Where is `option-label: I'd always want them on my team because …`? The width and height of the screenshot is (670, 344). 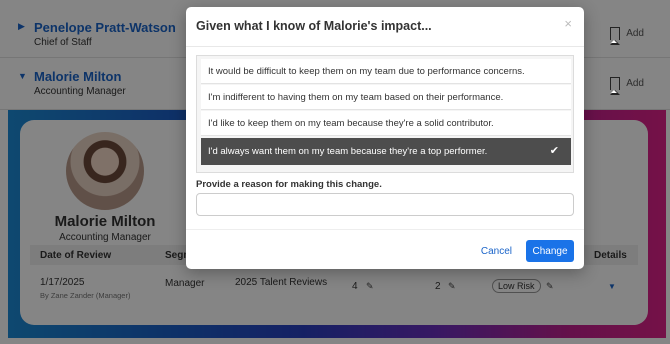
option-label: I'd always want them on my team because … is located at coordinates (348, 151).